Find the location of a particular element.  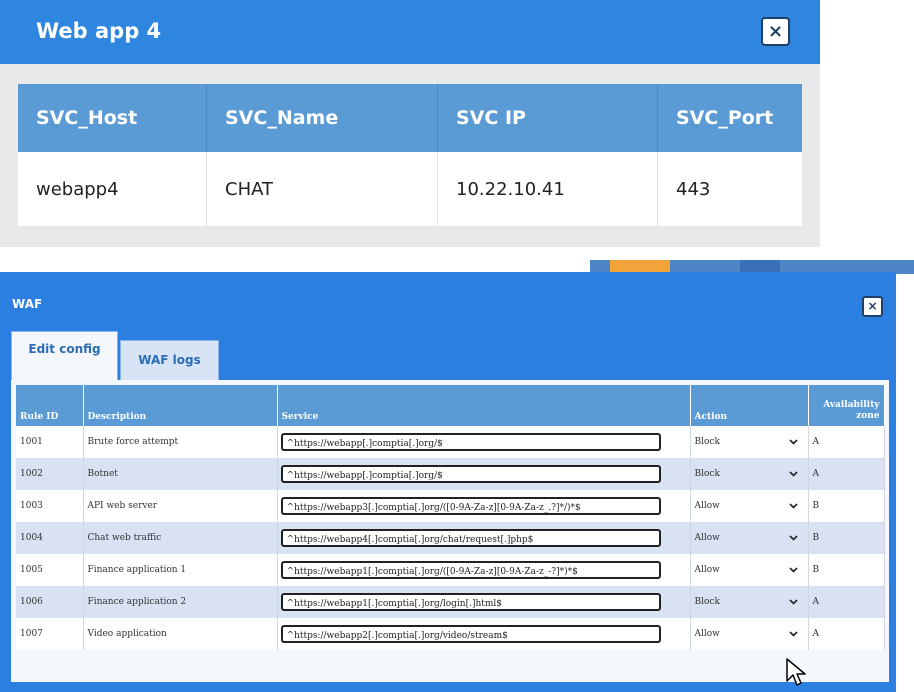

waf-close-button: × is located at coordinates (872, 306).